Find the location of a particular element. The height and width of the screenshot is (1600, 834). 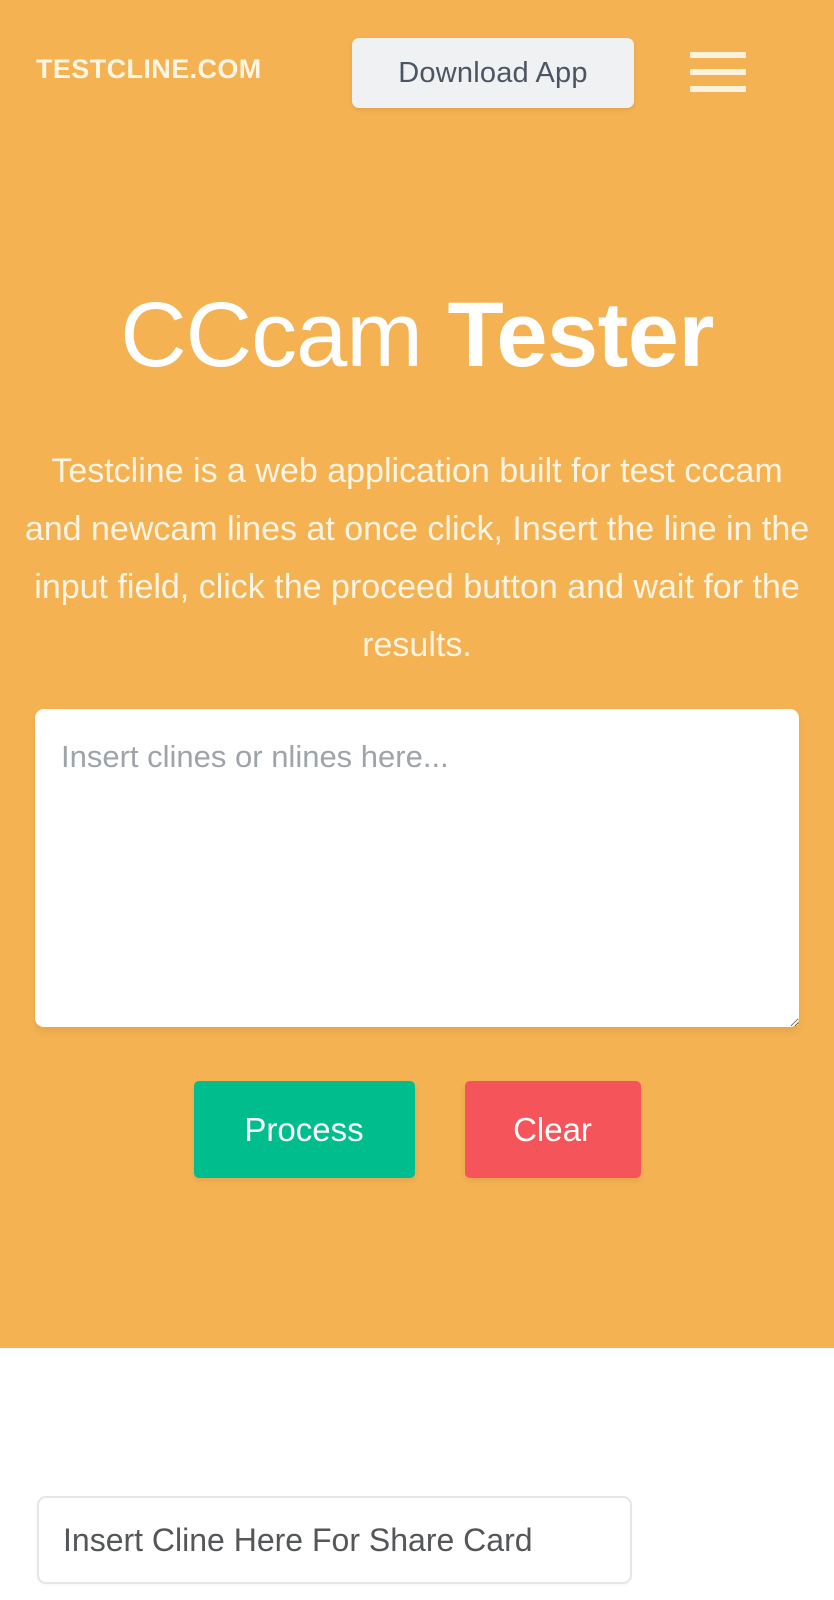

hamburger-menu-icon is located at coordinates (718, 72).